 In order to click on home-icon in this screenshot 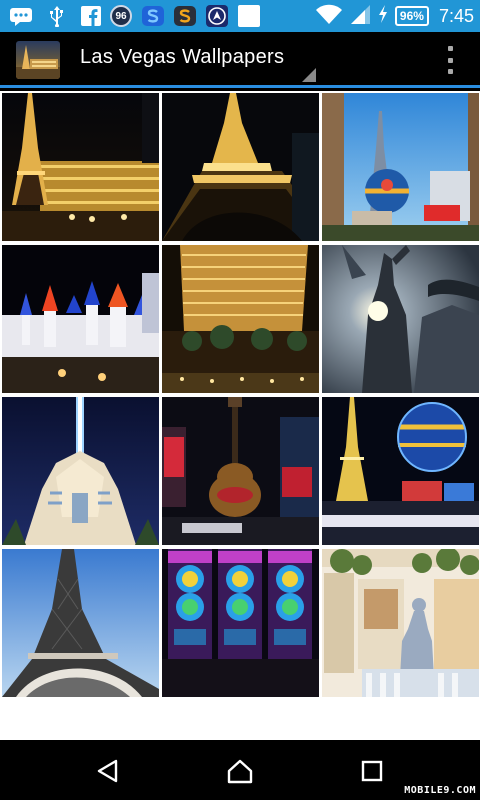, I will do `click(240, 771)`.